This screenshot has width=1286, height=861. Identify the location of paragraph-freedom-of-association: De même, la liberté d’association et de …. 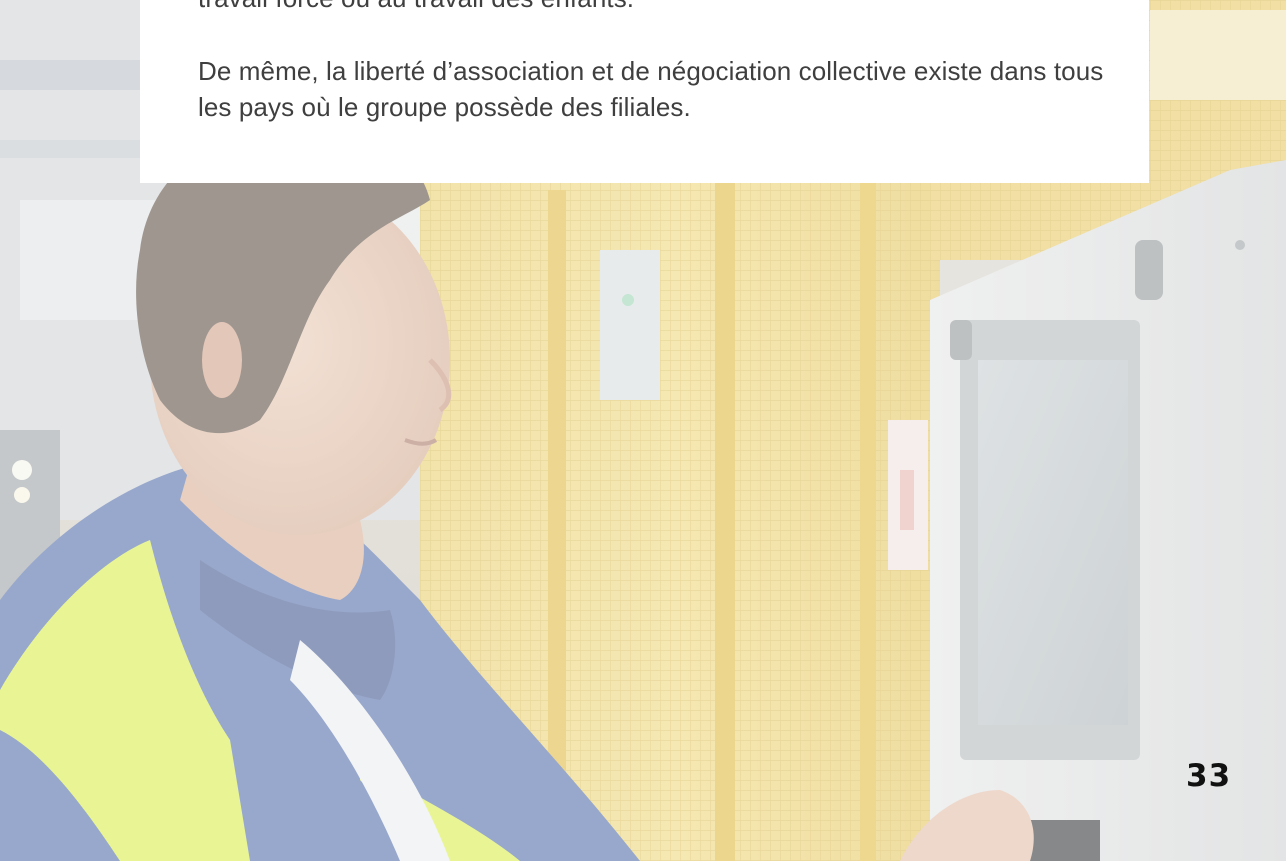
(651, 89).